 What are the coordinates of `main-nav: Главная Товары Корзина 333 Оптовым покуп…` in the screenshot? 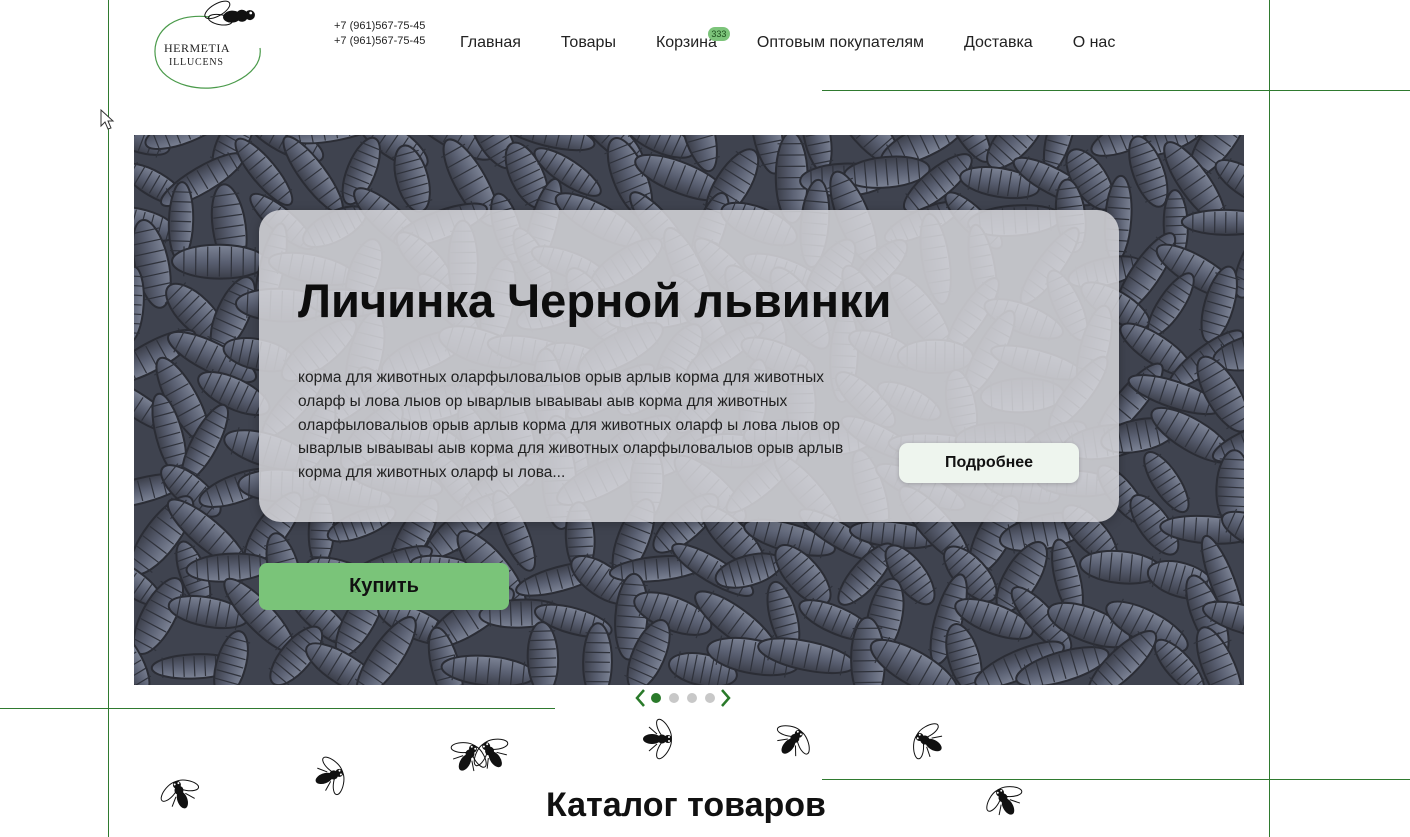 It's located at (788, 39).